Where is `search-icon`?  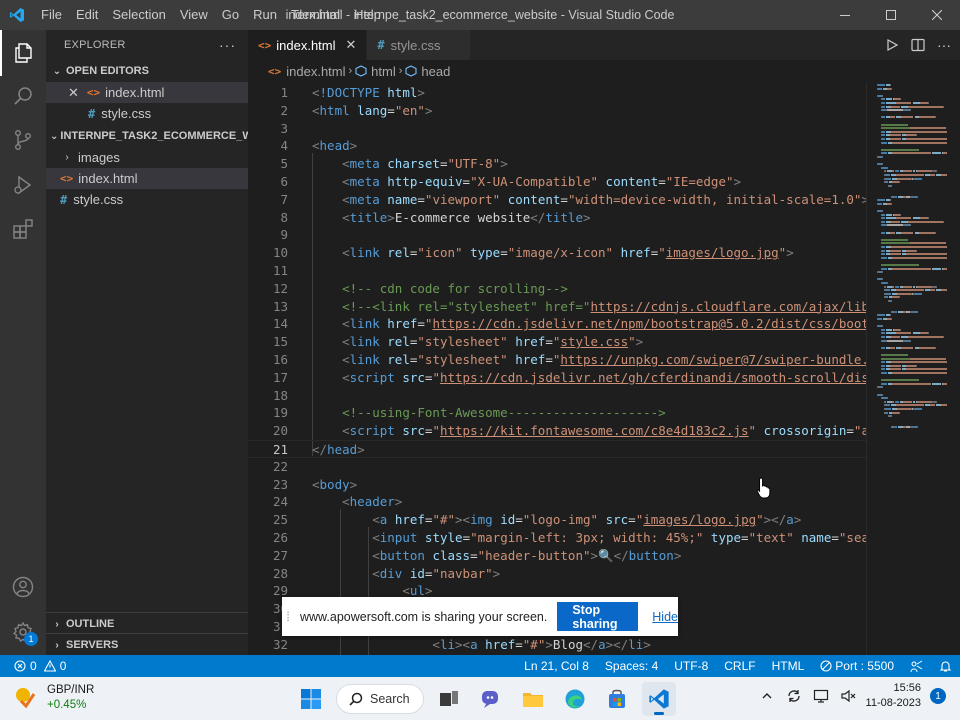
search-icon is located at coordinates (23, 96).